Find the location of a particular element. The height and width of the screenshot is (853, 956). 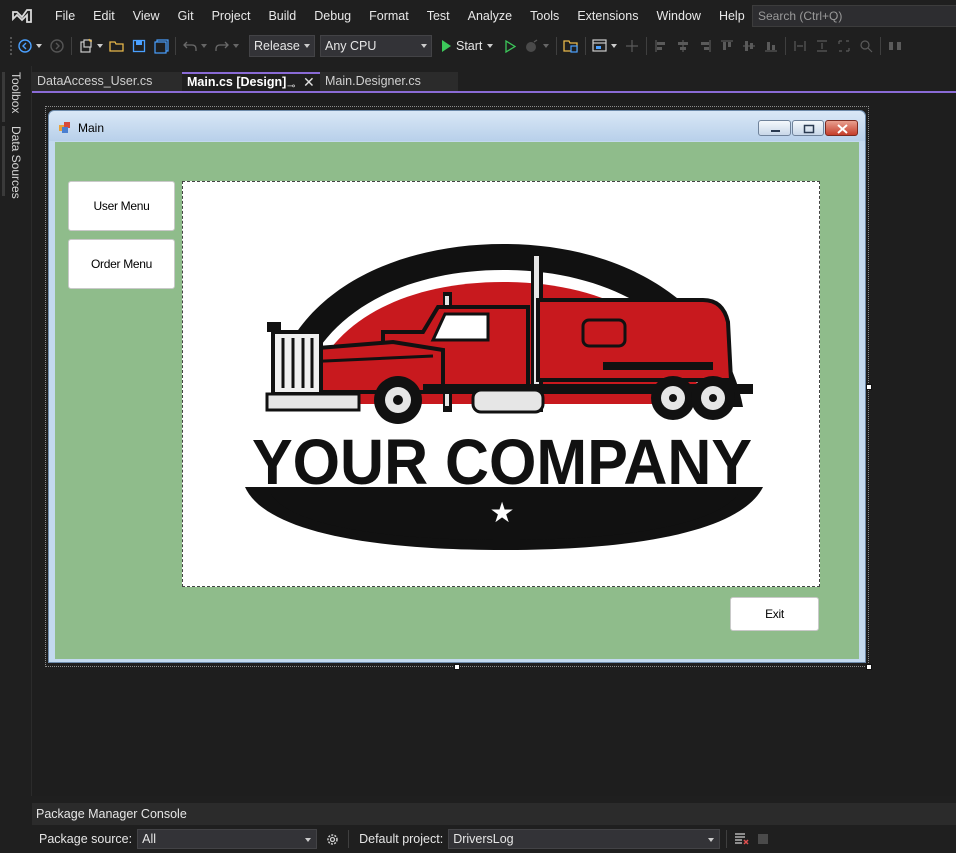

undo-icon is located at coordinates (190, 46).